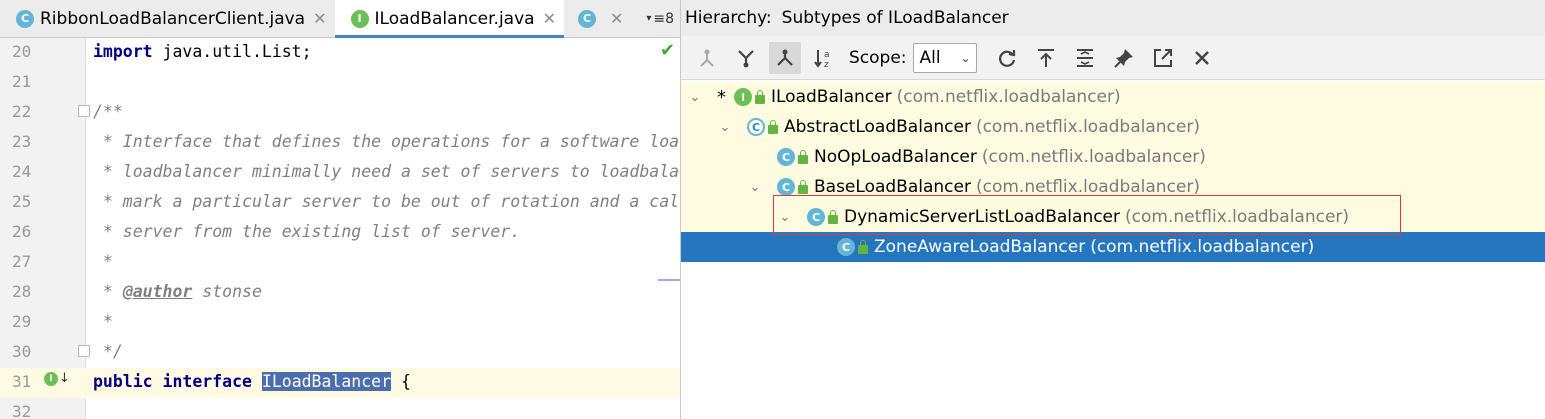  I want to click on editor-gutter: 20 21 22 23 24 25 26 27 28 29 30 31 I ↓ 32, so click(45, 228).